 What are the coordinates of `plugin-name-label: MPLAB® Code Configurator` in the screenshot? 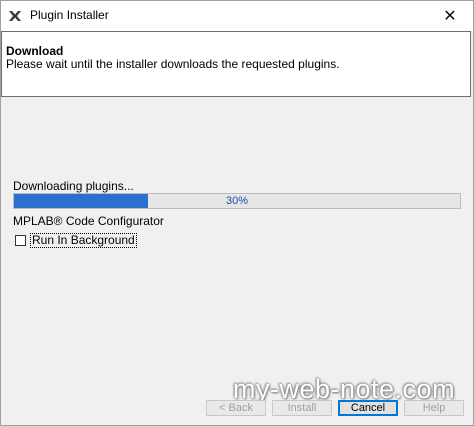 It's located at (88, 221).